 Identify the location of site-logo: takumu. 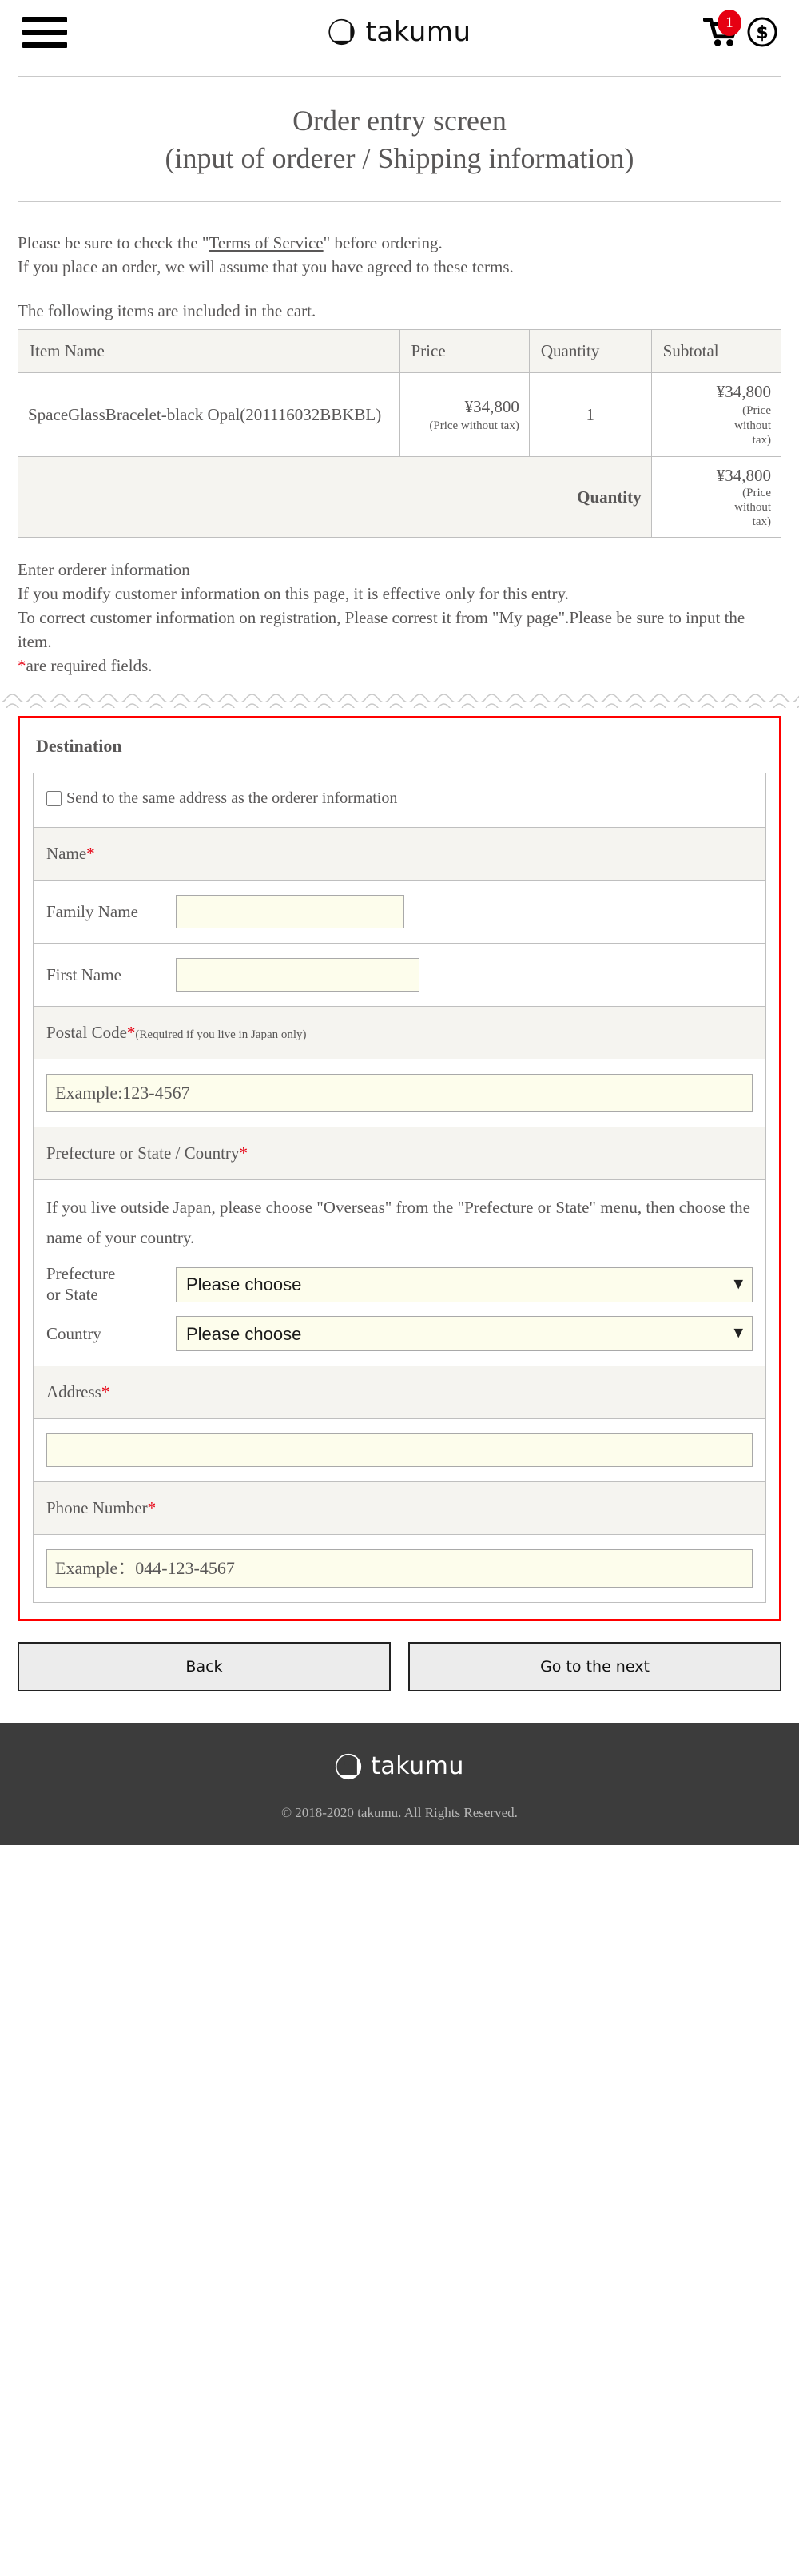
(399, 32).